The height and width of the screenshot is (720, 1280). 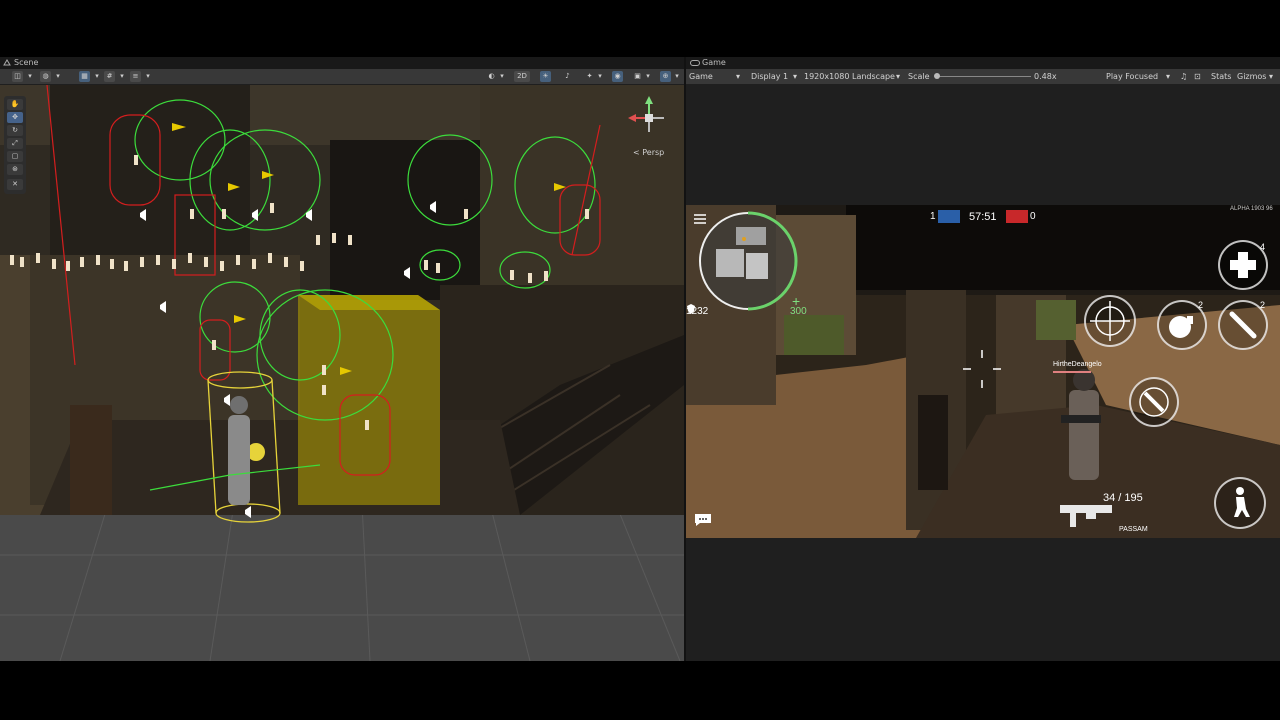 I want to click on game-tab-label: Game, so click(x=714, y=63).